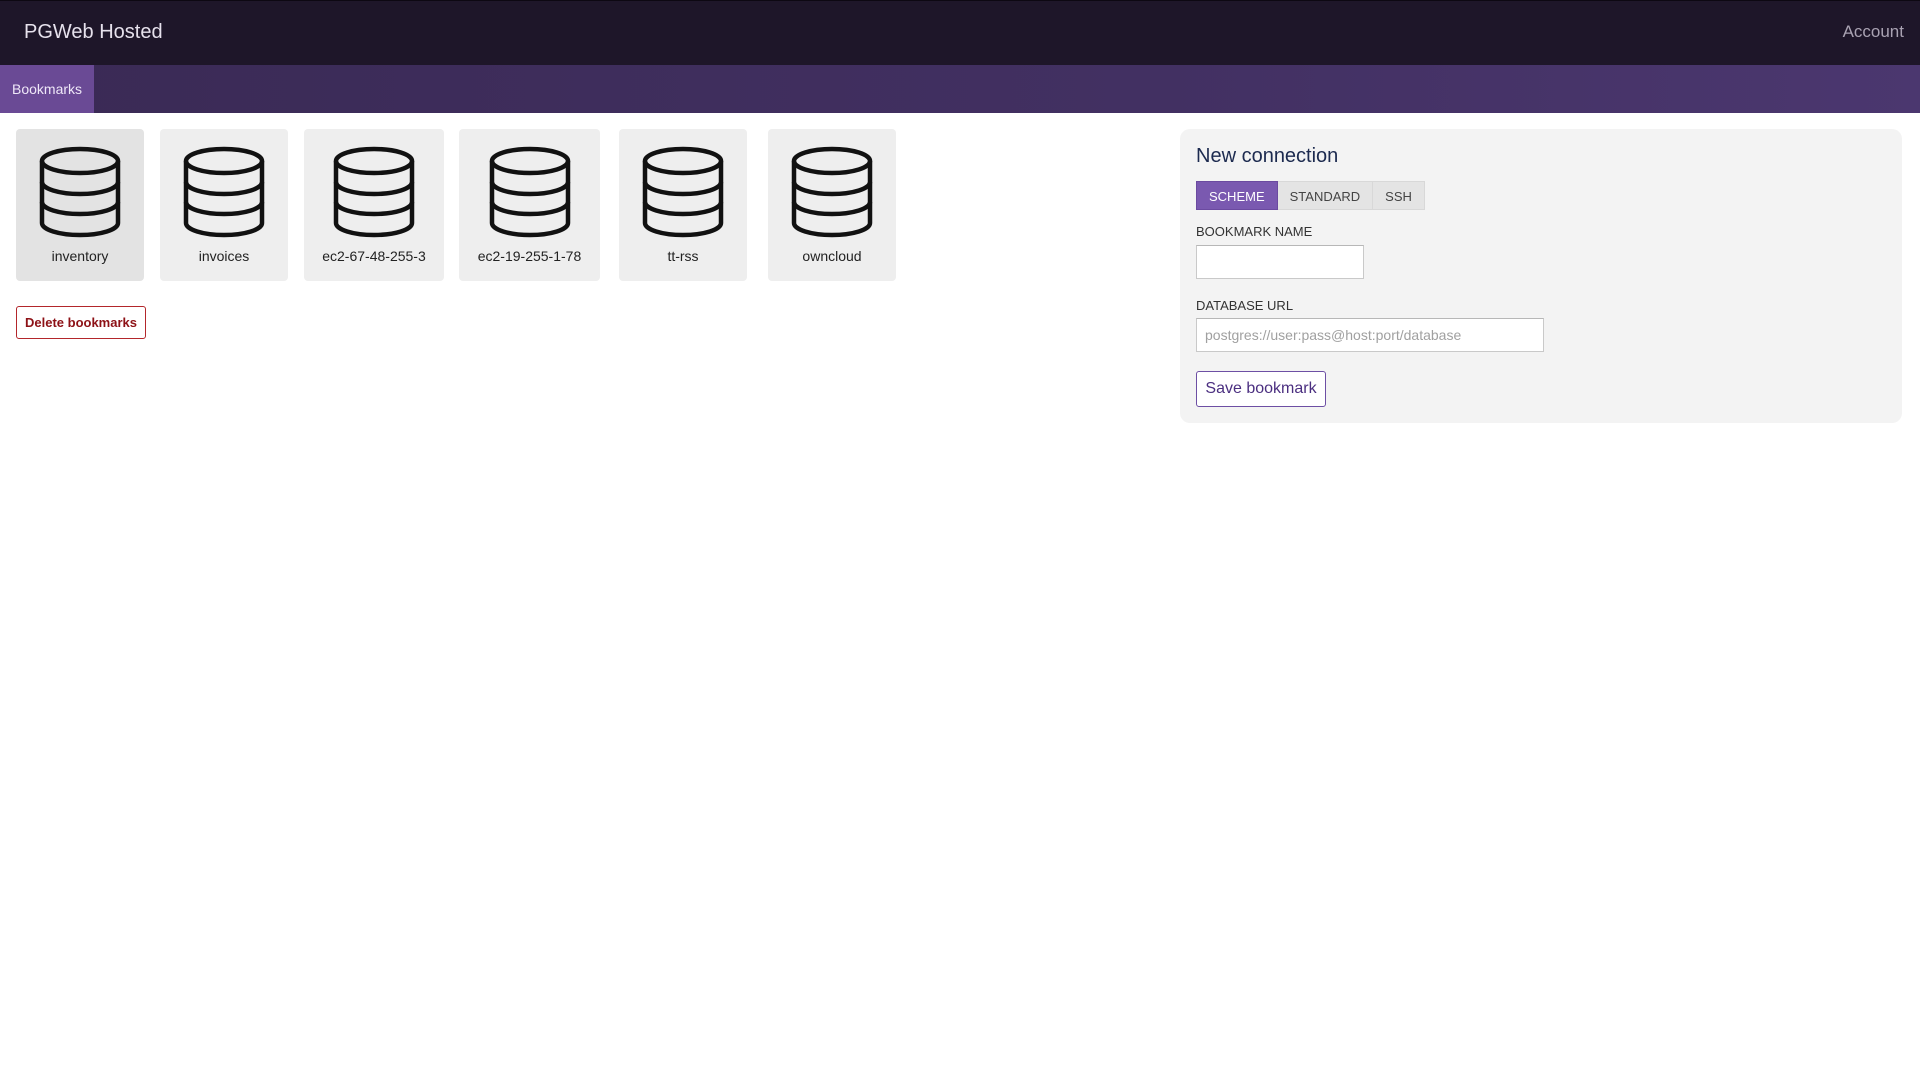 This screenshot has width=1920, height=1080. Describe the element at coordinates (960, 89) in the screenshot. I see `nav-bar: Bookmarks` at that location.